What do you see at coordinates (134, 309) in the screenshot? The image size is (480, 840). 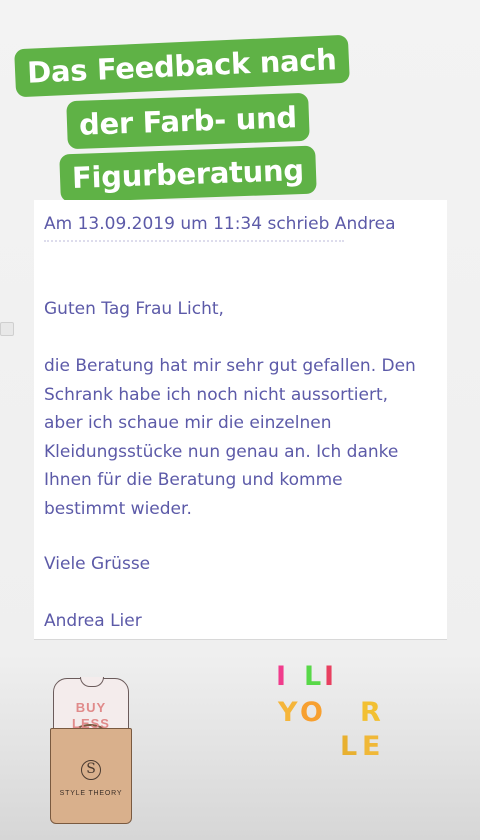 I see `email-greeting: Guten Tag Frau Licht,` at bounding box center [134, 309].